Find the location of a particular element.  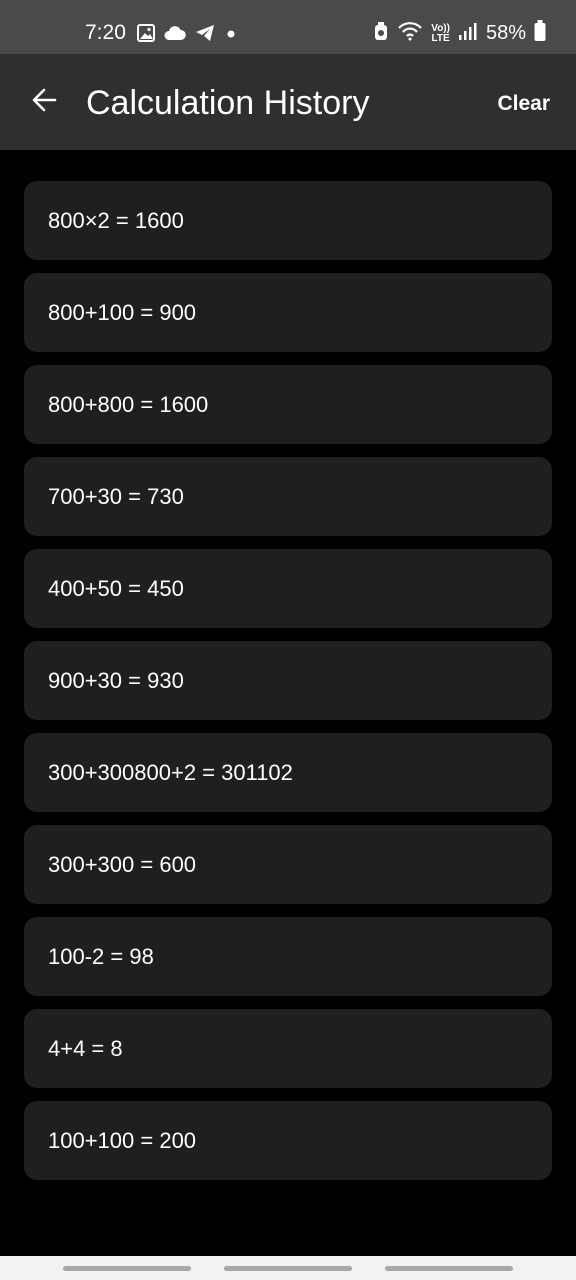

history-item-text: 300+300800+2 = 301102 is located at coordinates (170, 772).